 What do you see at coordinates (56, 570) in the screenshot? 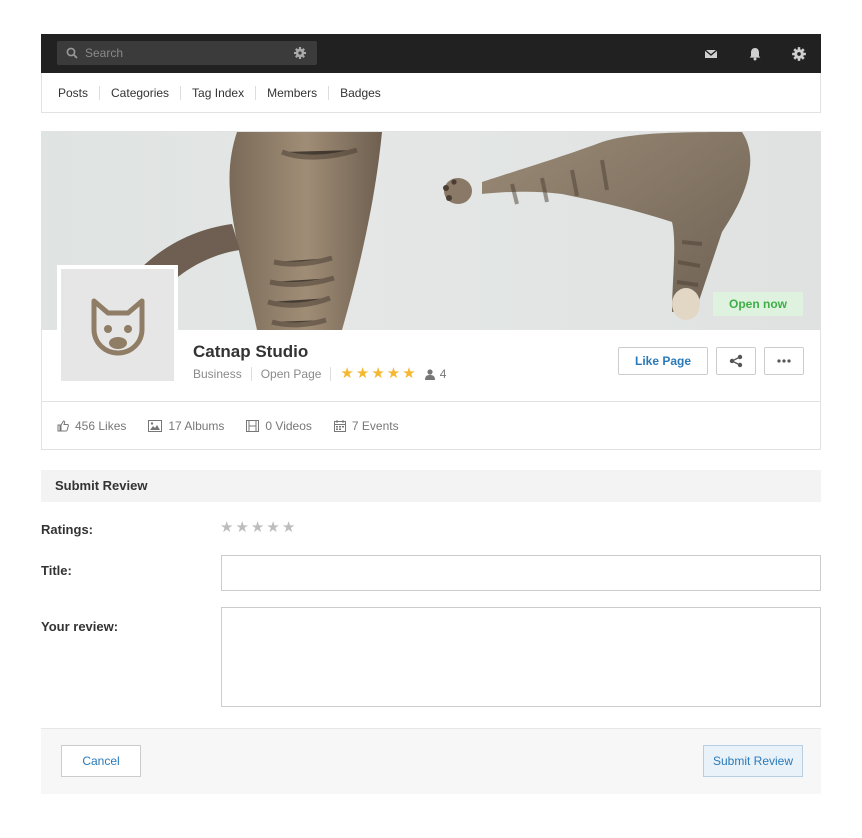
I see `title-label: Title:` at bounding box center [56, 570].